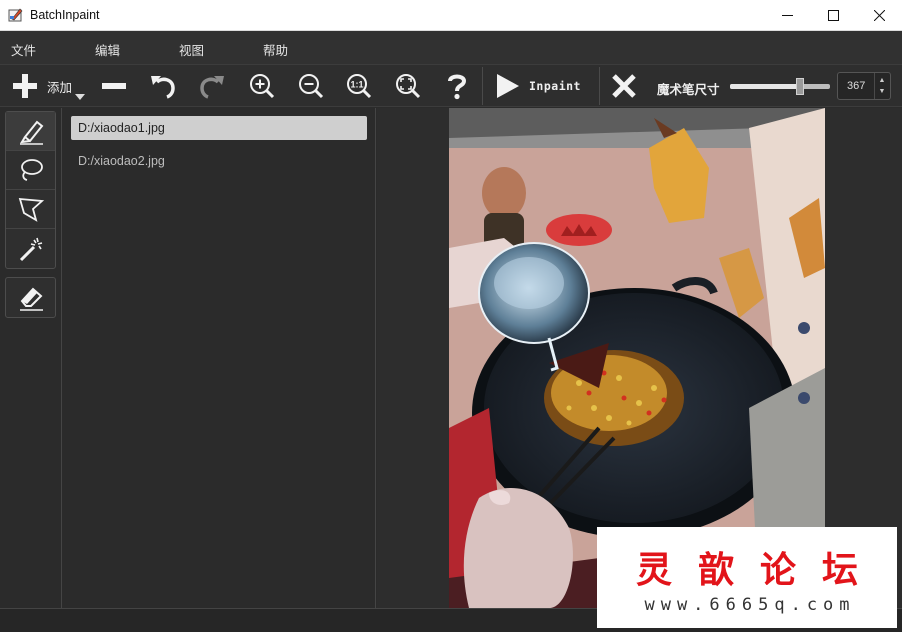 This screenshot has height=632, width=902. Describe the element at coordinates (25, 86) in the screenshot. I see `add-icon` at that location.